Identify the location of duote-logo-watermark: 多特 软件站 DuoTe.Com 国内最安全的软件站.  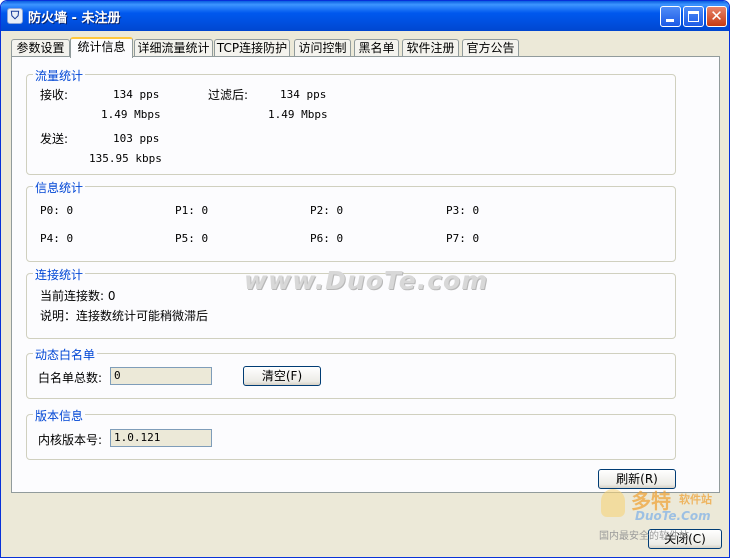
(662, 513).